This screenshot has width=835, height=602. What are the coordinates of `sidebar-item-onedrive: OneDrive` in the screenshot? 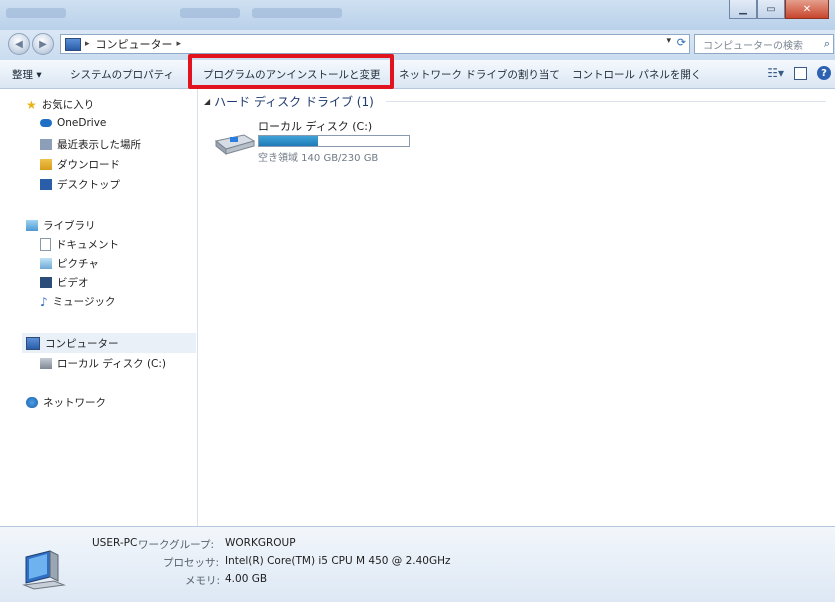 It's located at (73, 123).